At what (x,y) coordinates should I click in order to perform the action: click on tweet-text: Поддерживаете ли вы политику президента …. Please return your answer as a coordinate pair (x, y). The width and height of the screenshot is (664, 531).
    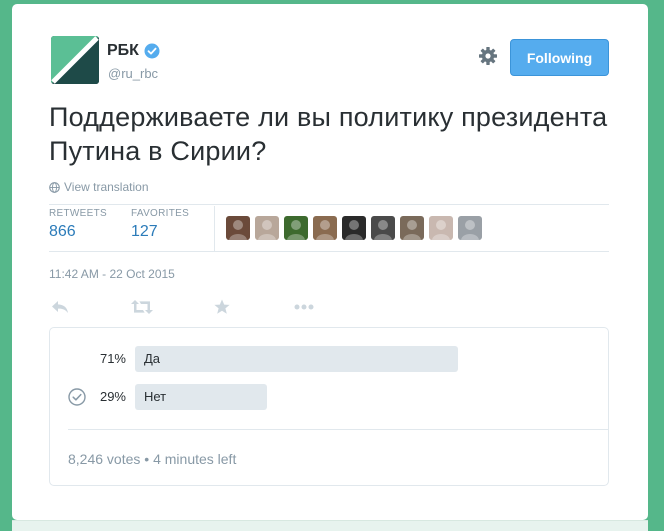
    Looking at the image, I should click on (328, 134).